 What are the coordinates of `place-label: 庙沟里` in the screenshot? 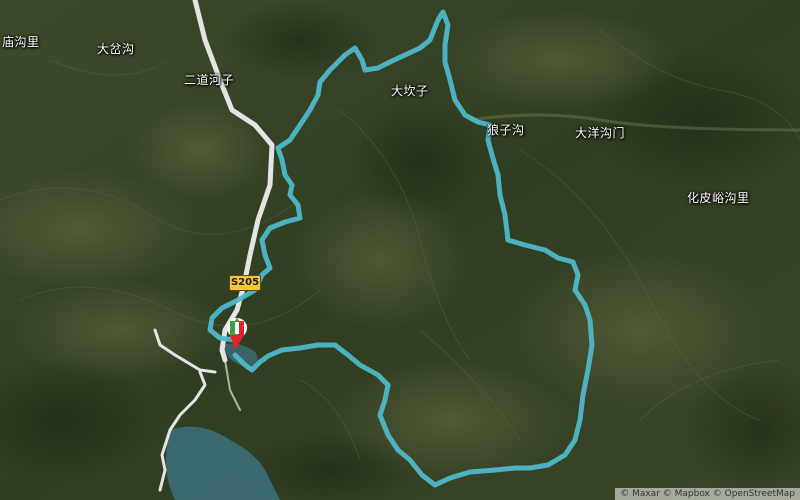 It's located at (21, 42).